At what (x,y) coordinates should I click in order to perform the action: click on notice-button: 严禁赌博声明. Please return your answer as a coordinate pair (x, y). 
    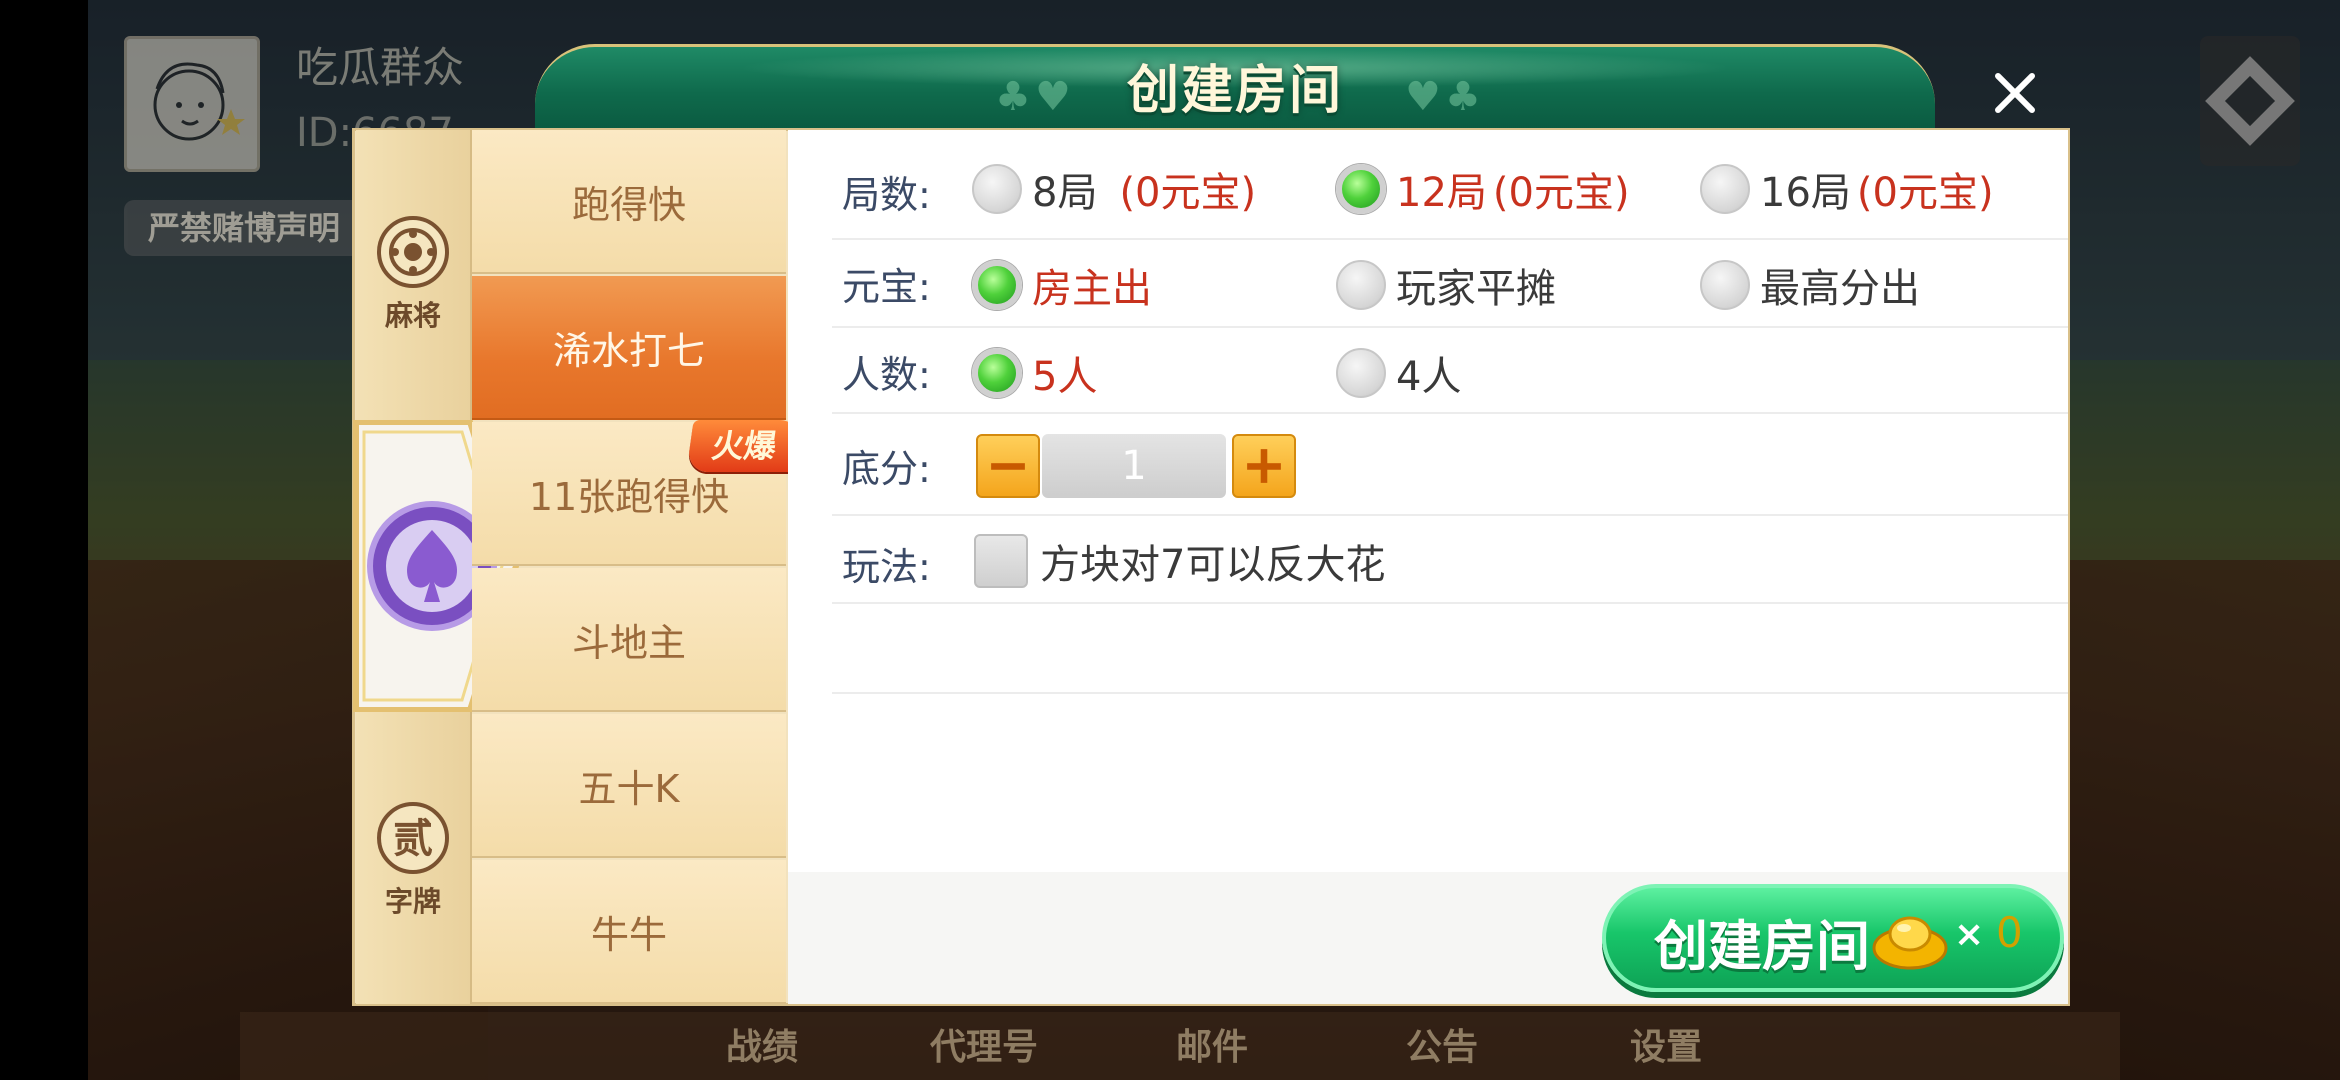
    Looking at the image, I should click on (244, 228).